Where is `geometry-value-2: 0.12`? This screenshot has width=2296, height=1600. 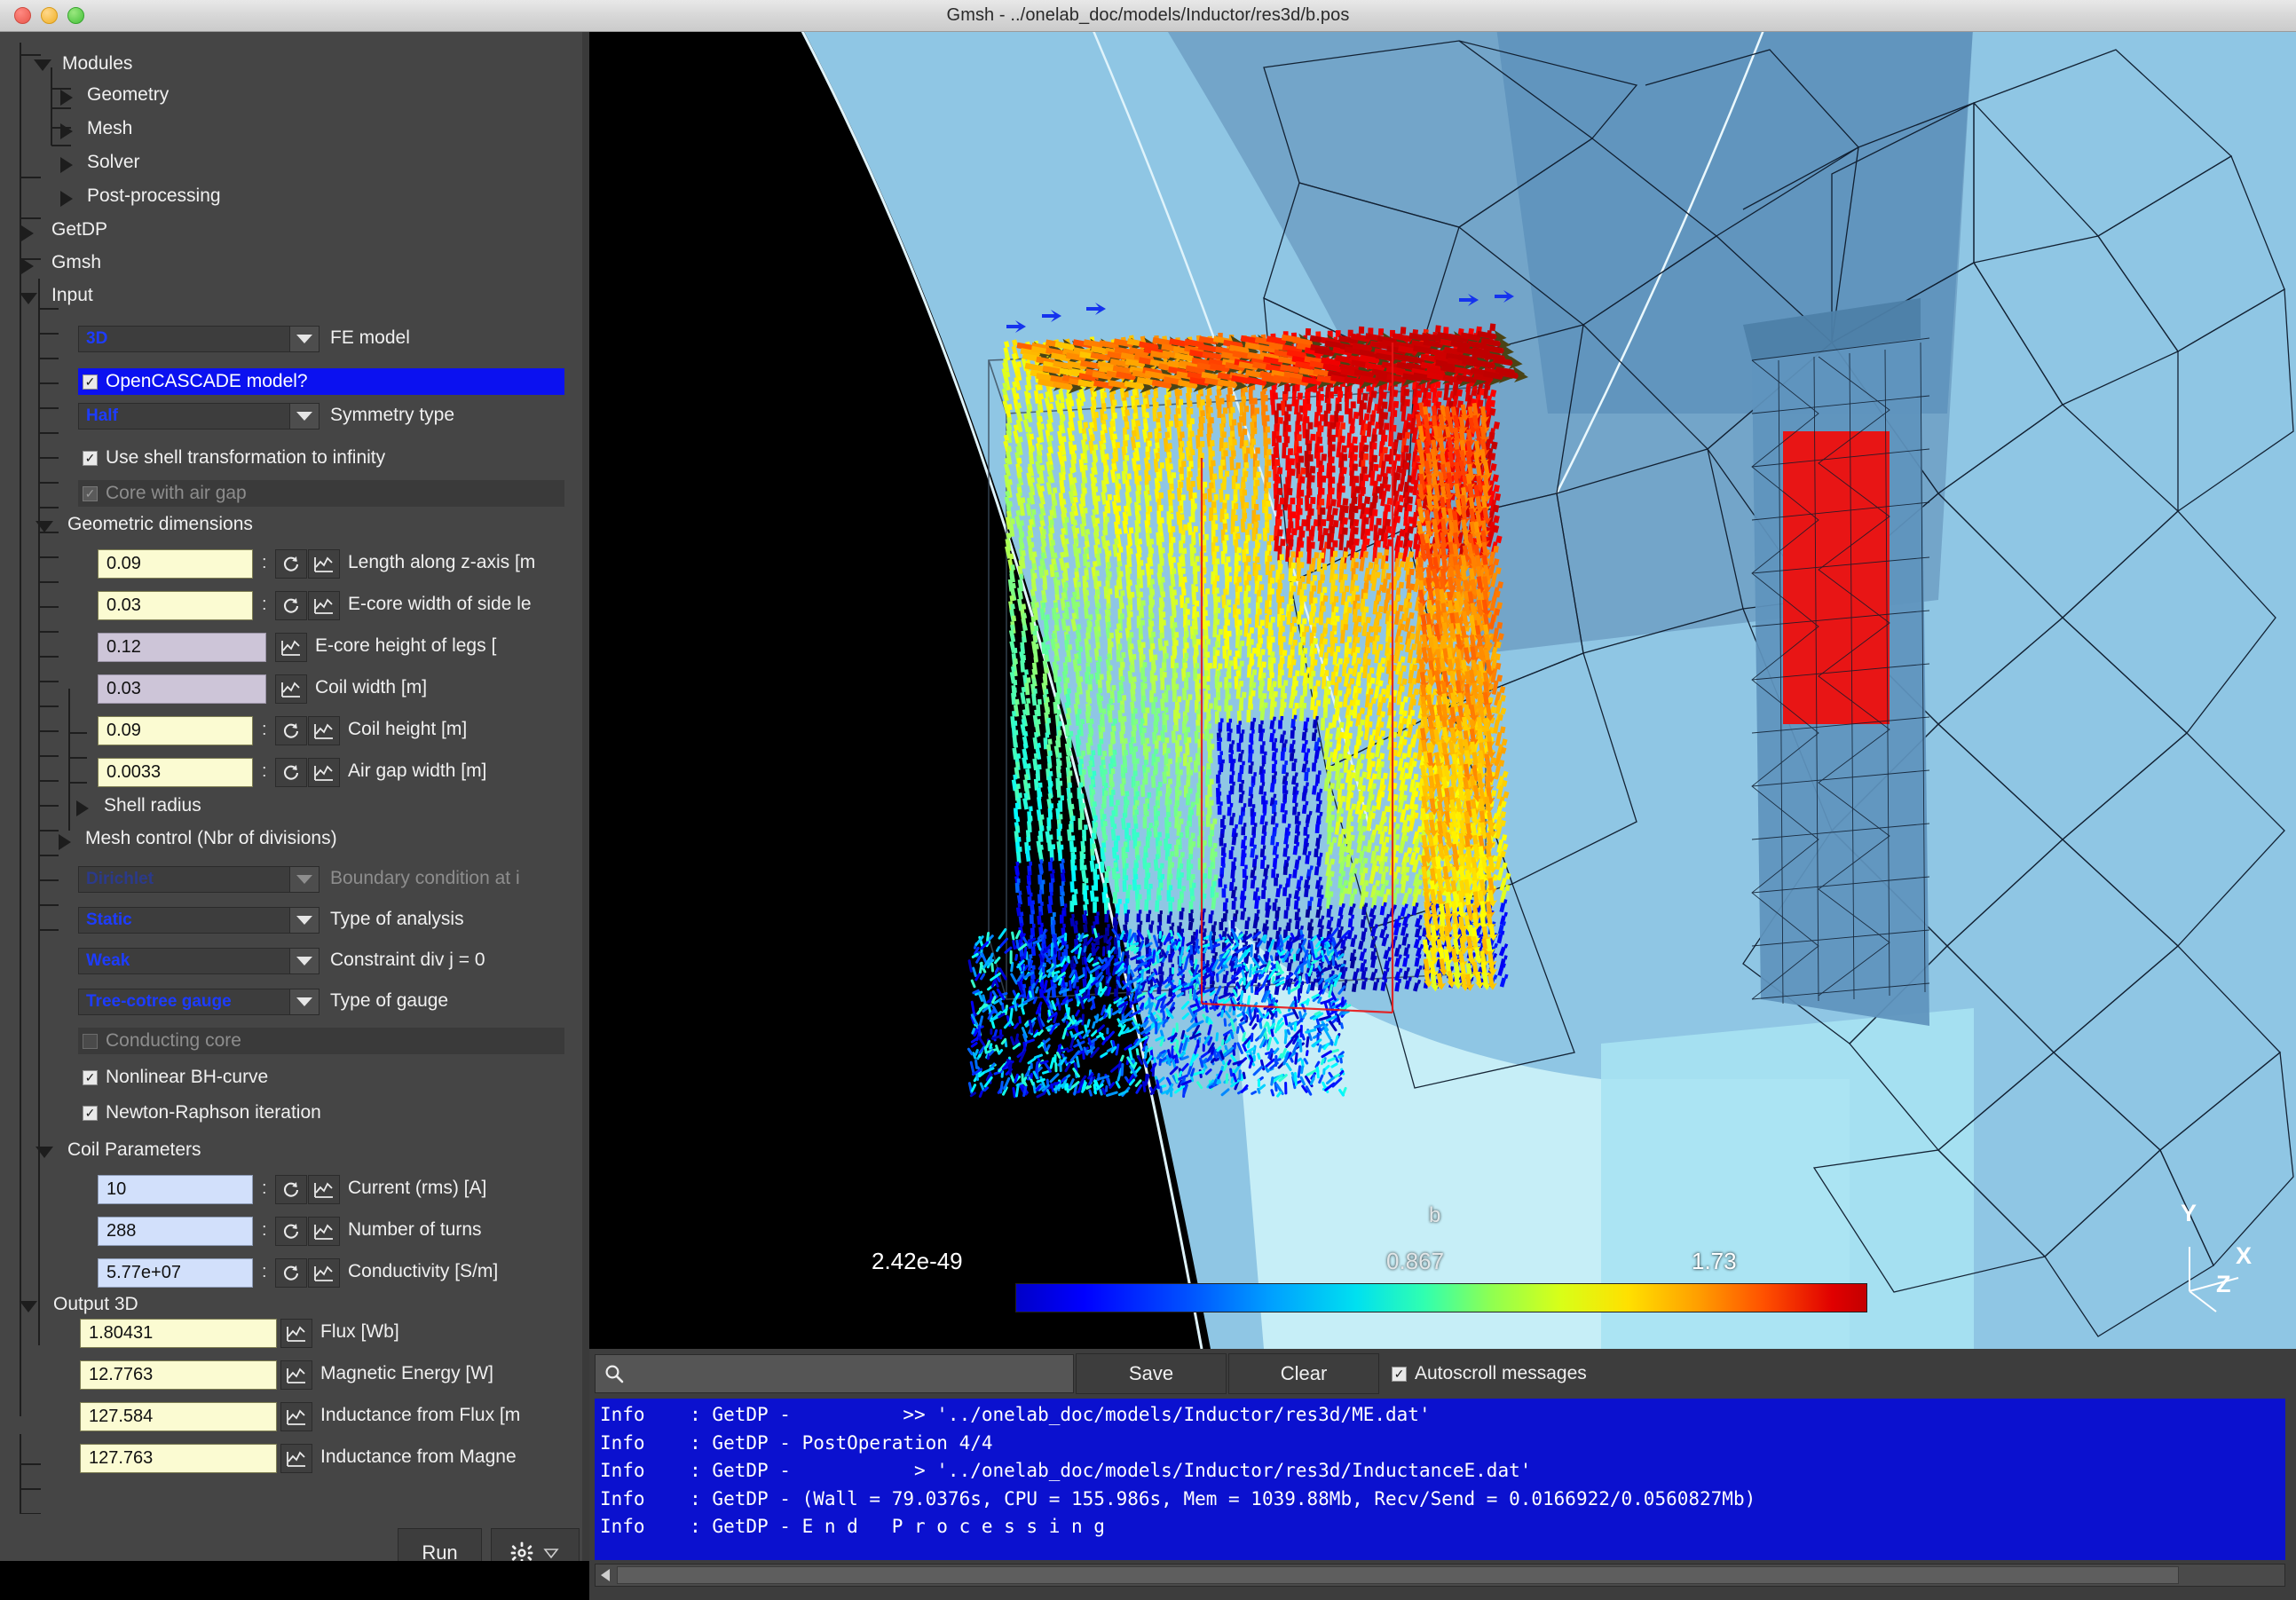 geometry-value-2: 0.12 is located at coordinates (182, 647).